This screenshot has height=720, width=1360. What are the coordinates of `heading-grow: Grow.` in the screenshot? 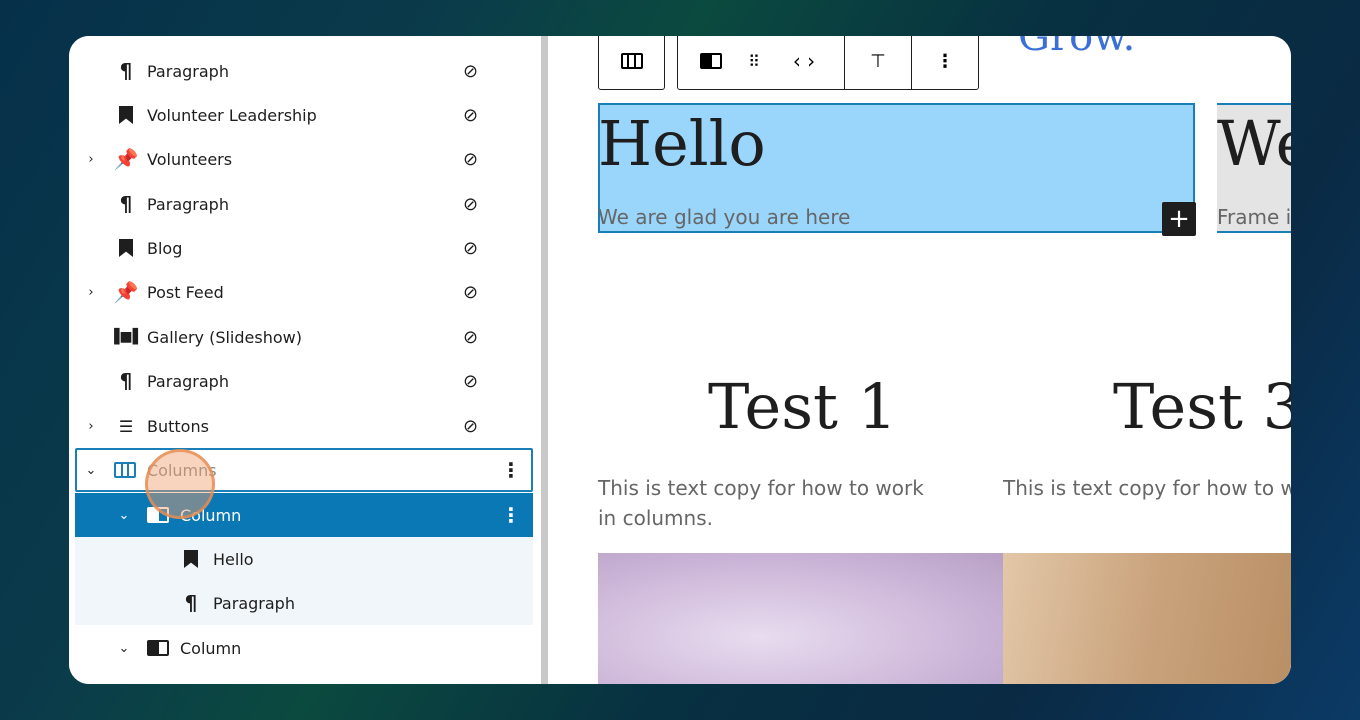 It's located at (1077, 48).